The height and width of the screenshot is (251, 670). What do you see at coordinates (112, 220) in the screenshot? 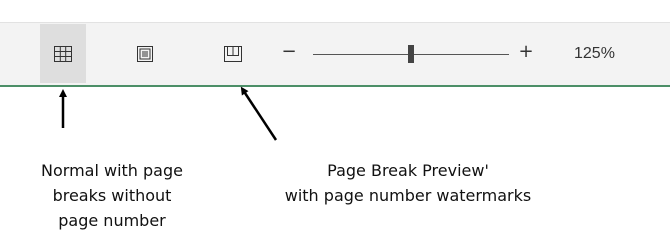
I see `annotation-line: page number` at bounding box center [112, 220].